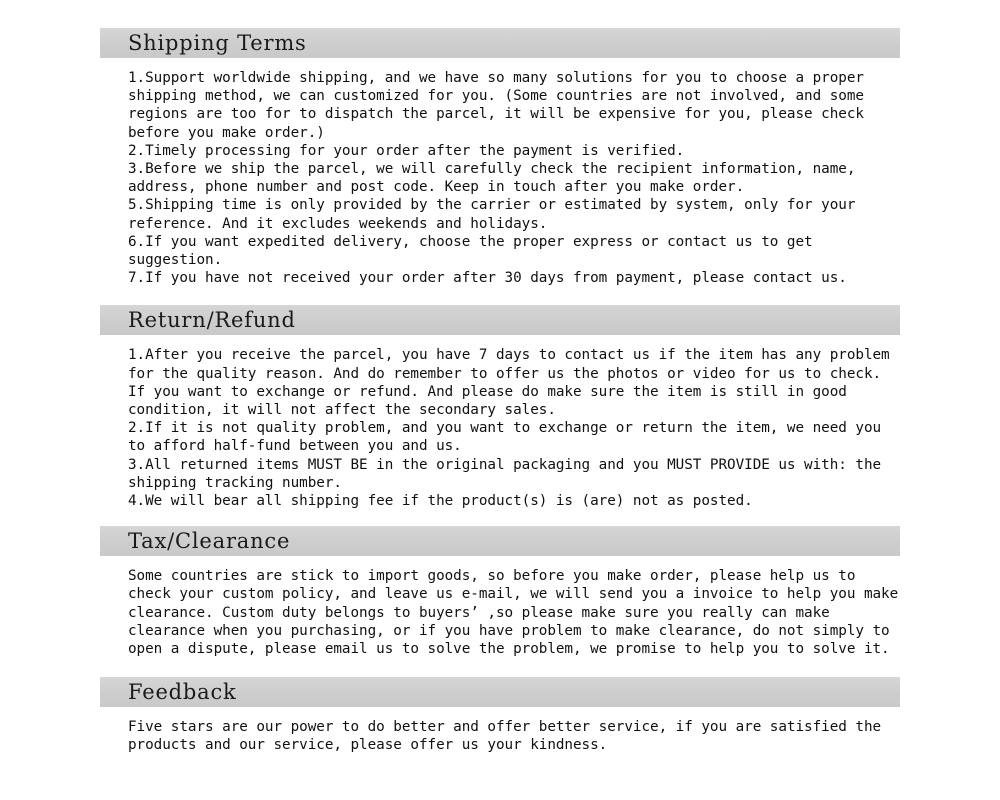 The width and height of the screenshot is (1000, 800). Describe the element at coordinates (500, 43) in the screenshot. I see `section-header-shipping-terms: Shipping Terms` at that location.